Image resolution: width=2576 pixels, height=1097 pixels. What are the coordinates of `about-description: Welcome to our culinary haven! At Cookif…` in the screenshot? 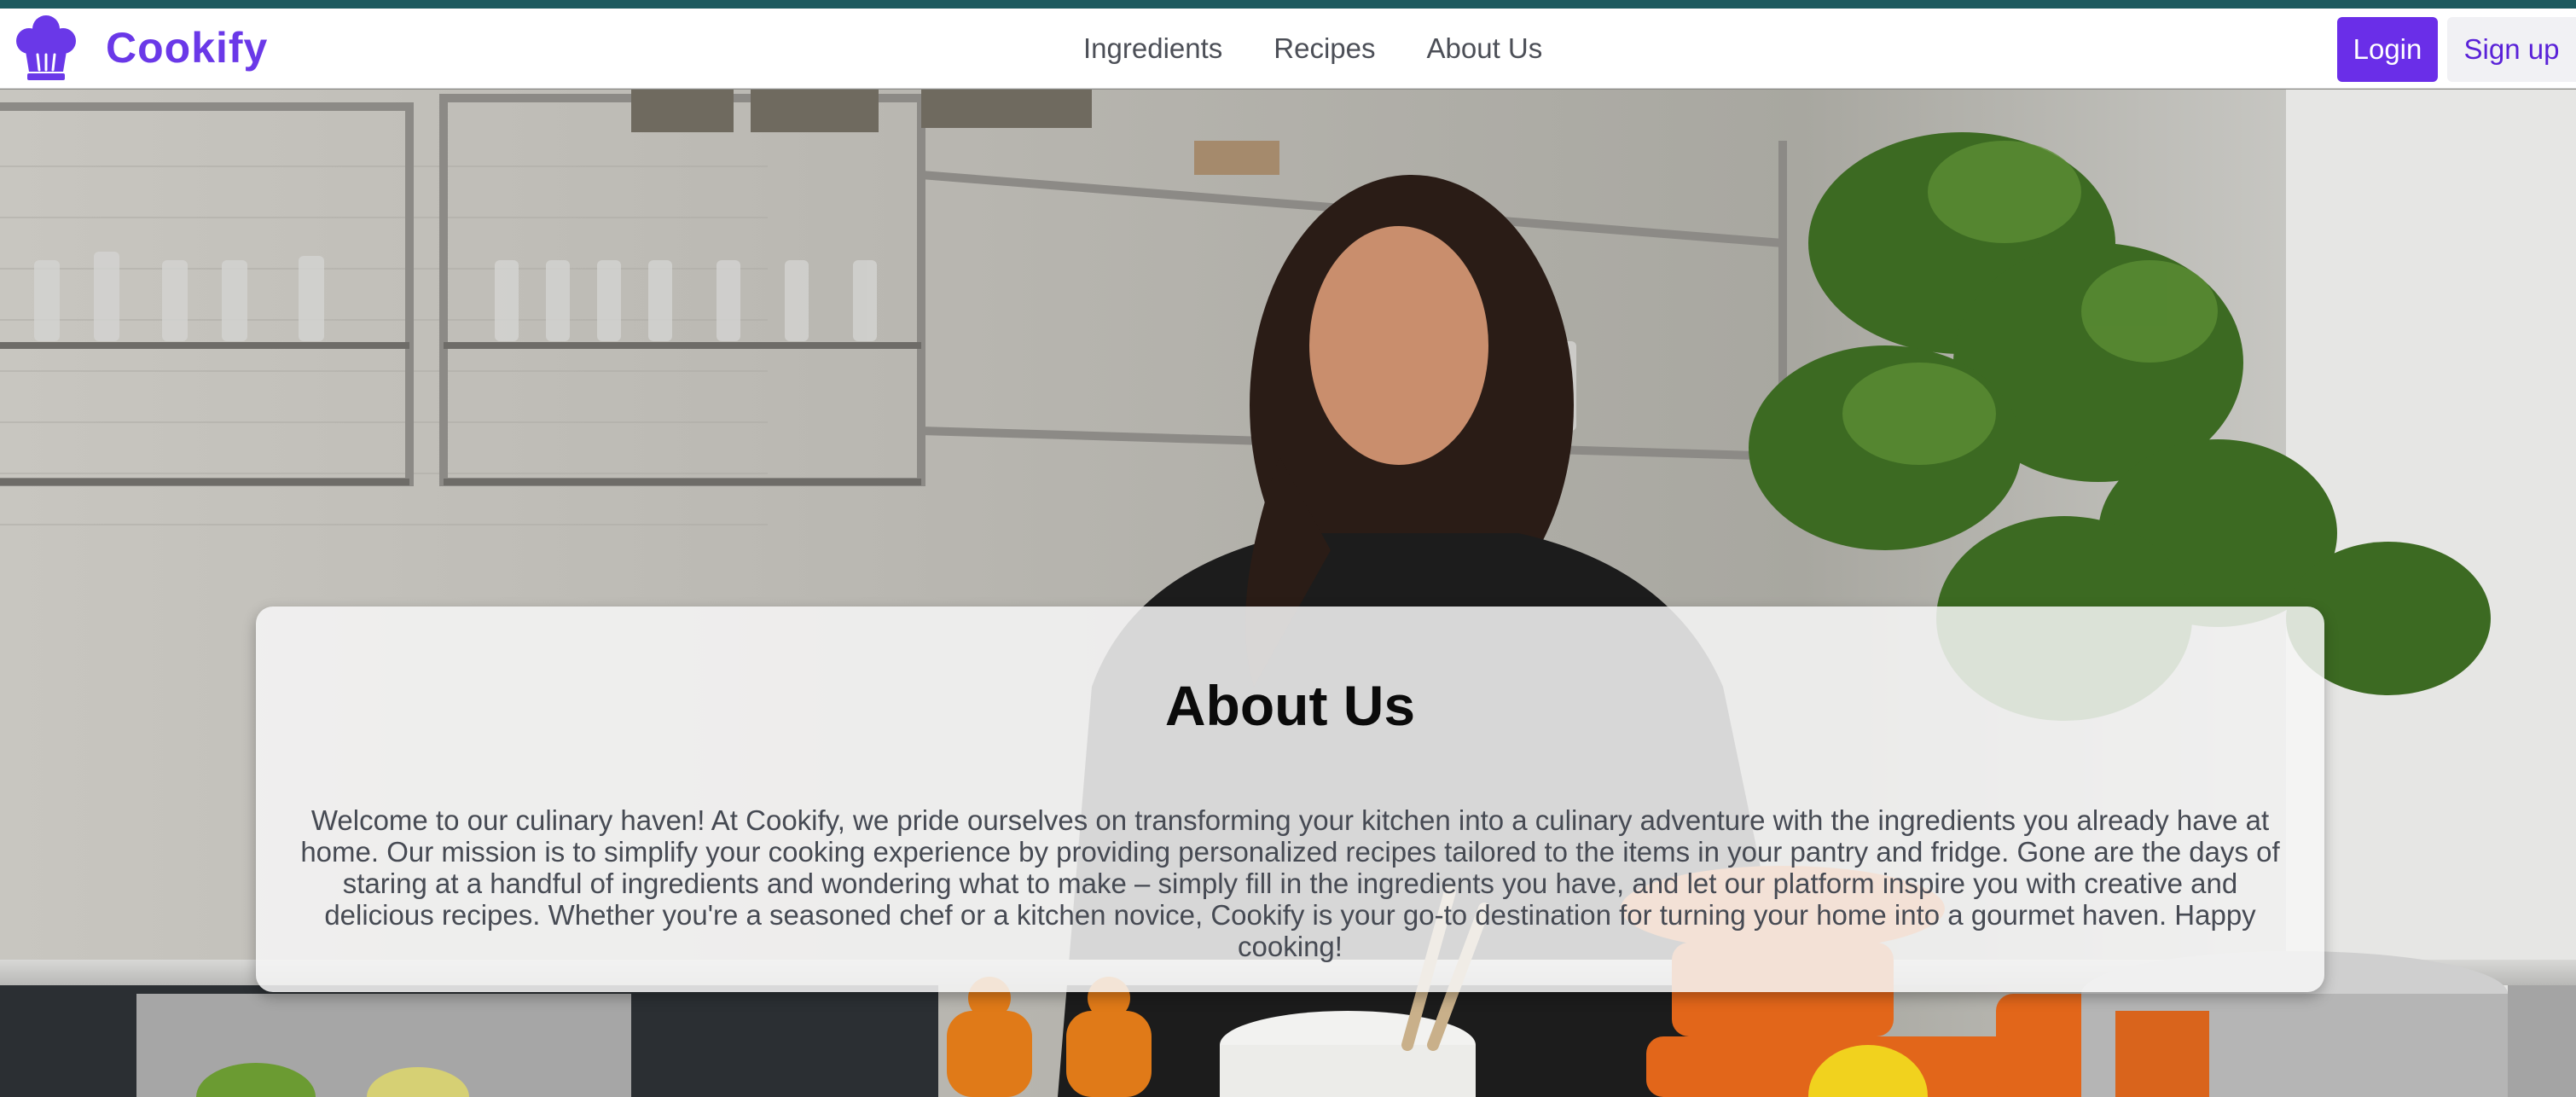 It's located at (1290, 883).